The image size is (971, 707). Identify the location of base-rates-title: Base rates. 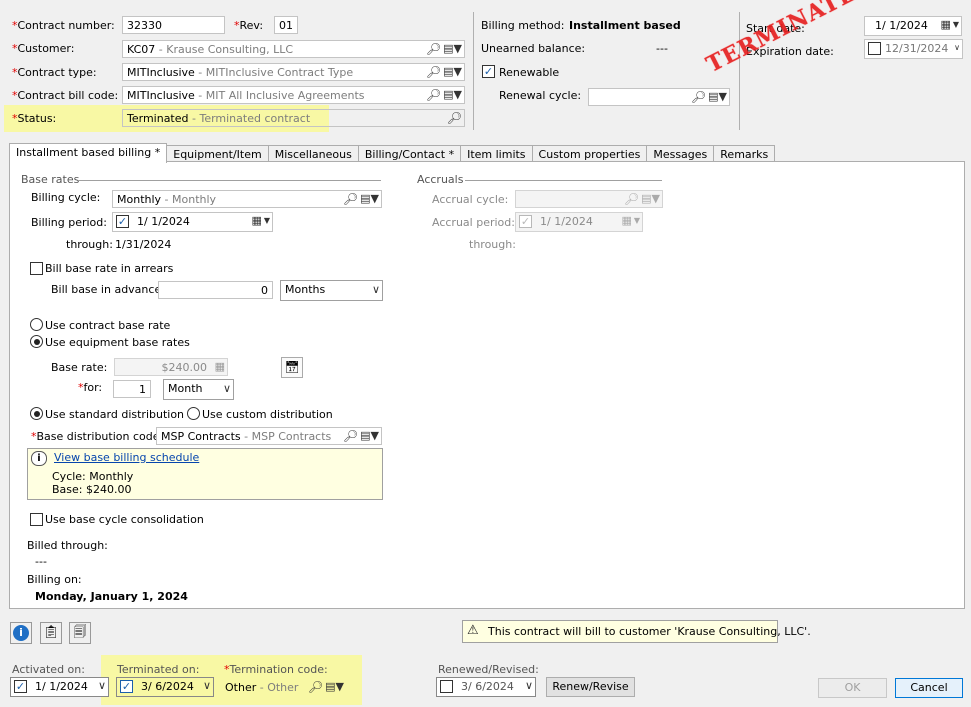
(50, 179).